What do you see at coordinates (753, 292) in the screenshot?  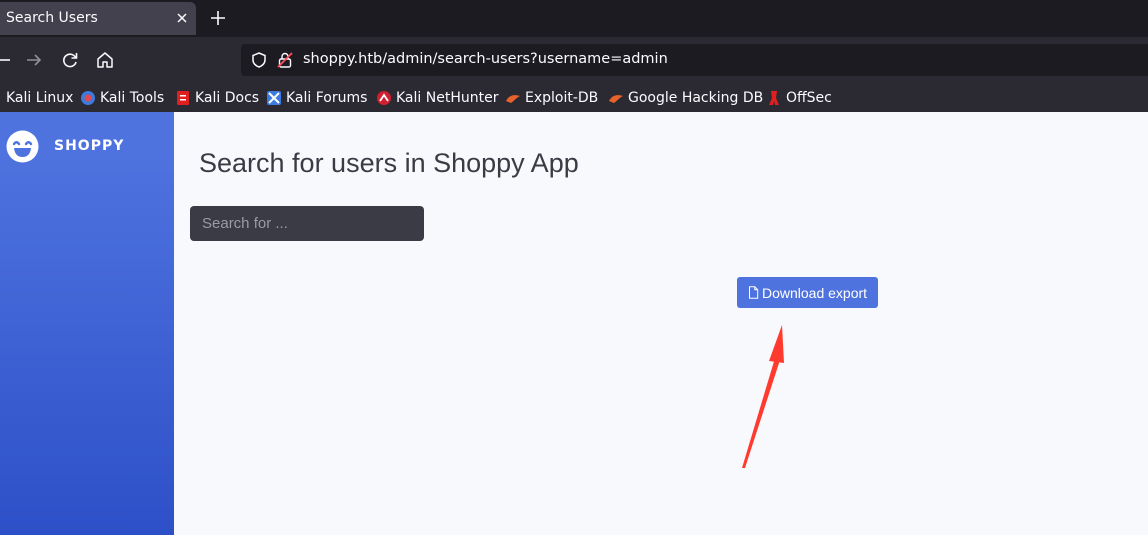 I see `file-icon` at bounding box center [753, 292].